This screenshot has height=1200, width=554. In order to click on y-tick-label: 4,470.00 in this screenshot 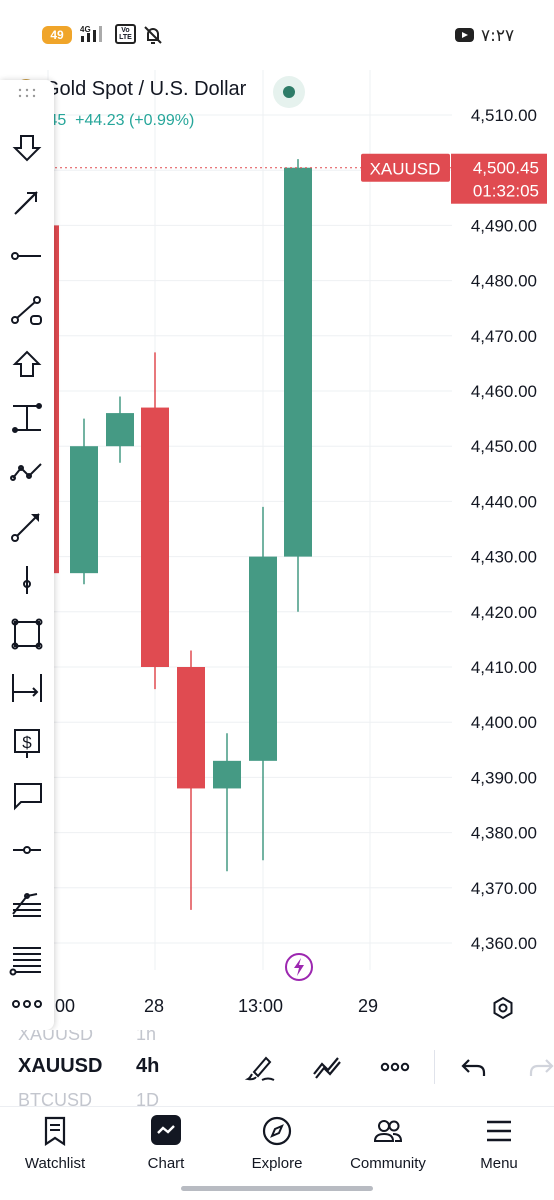, I will do `click(504, 336)`.